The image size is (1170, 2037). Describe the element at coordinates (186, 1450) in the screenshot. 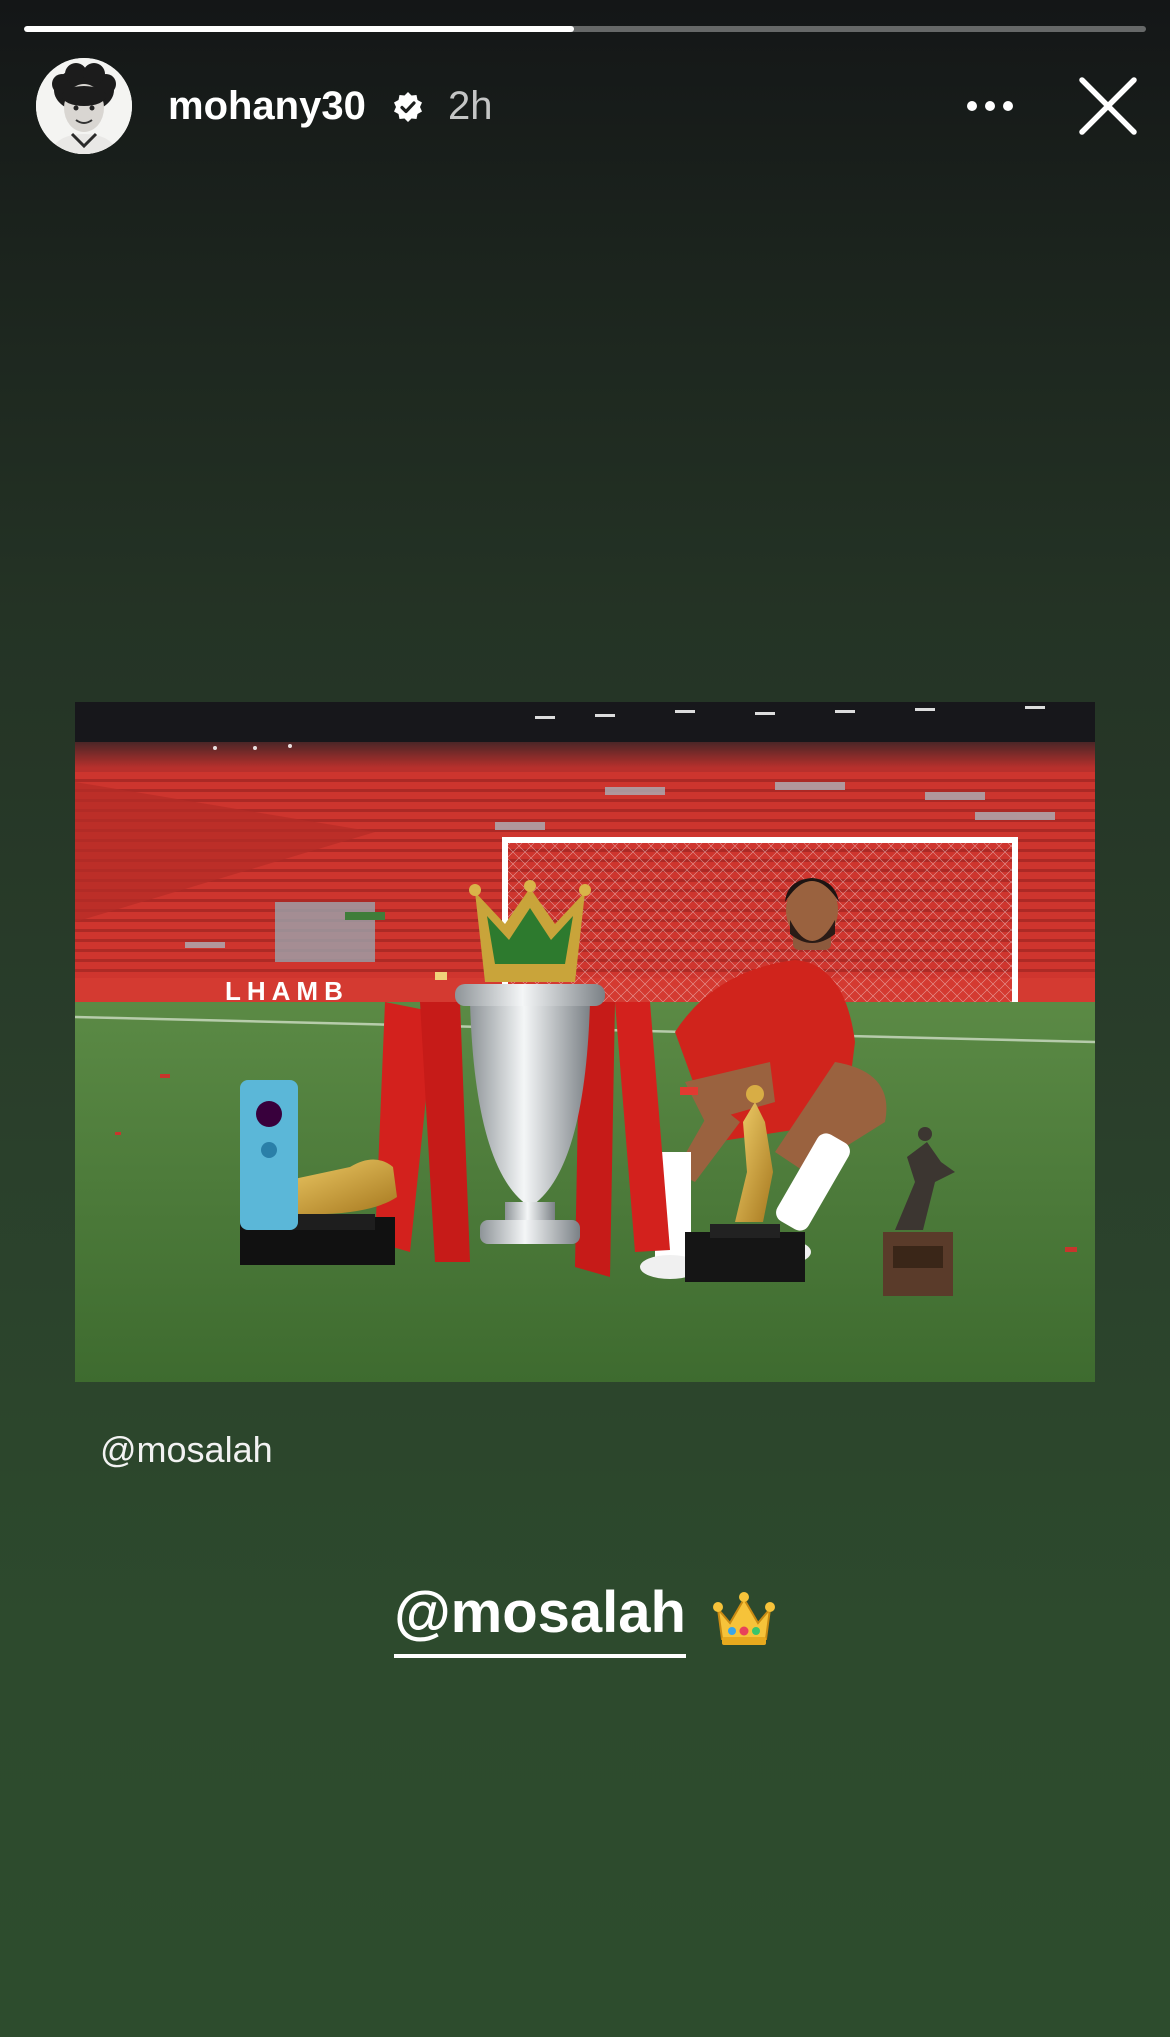

I see `photo-credit-mention: @mosalah` at that location.